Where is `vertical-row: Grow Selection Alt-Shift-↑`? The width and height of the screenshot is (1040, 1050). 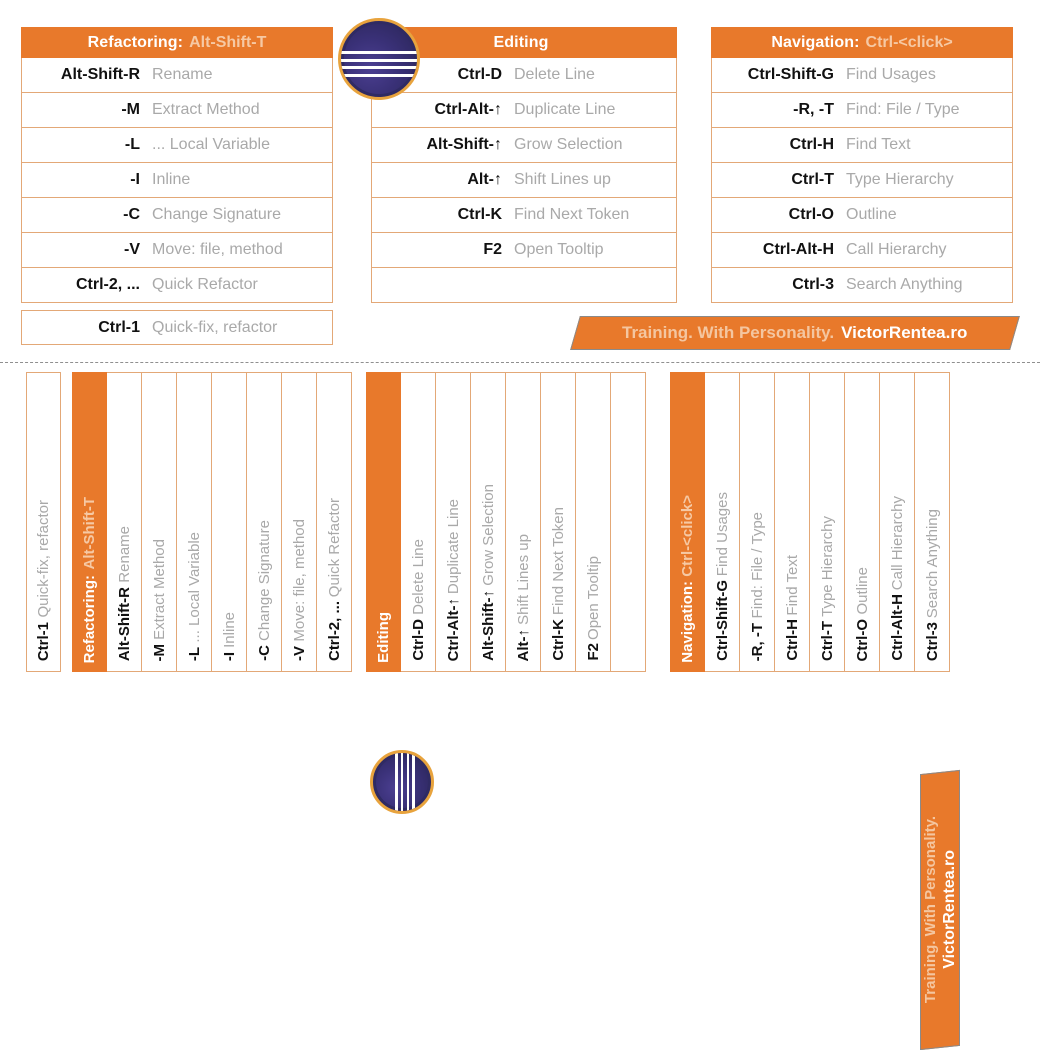
vertical-row: Grow Selection Alt-Shift-↑ is located at coordinates (488, 522).